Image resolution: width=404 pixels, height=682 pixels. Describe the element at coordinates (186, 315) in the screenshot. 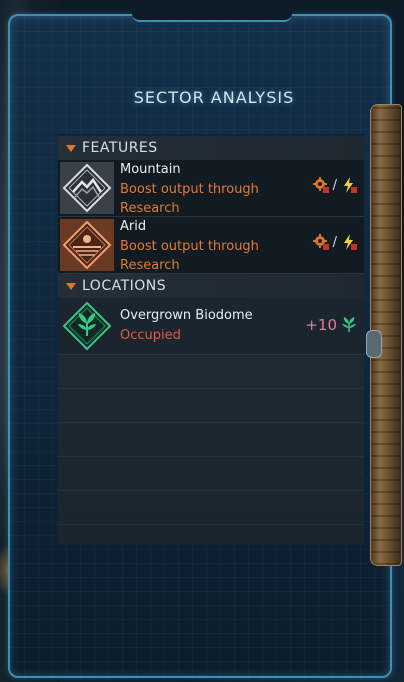

I see `location-name: Overgrown Biodome` at that location.